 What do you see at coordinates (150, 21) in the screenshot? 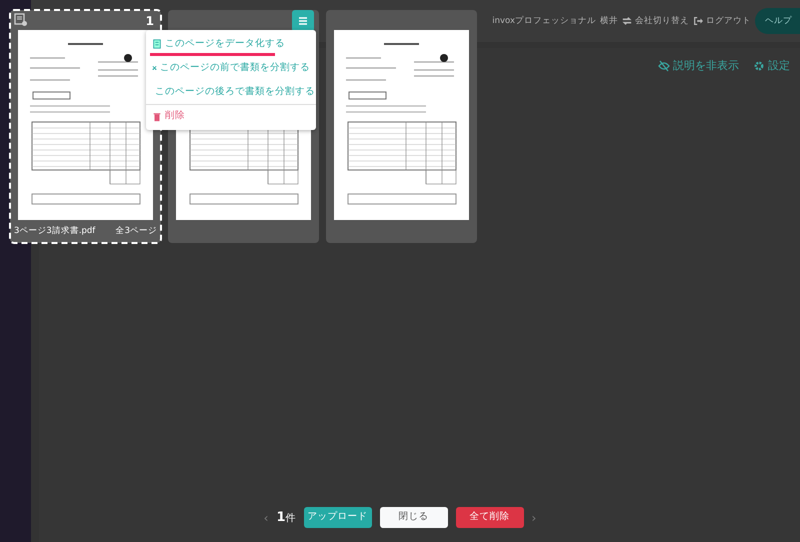
I see `page-number: 1` at bounding box center [150, 21].